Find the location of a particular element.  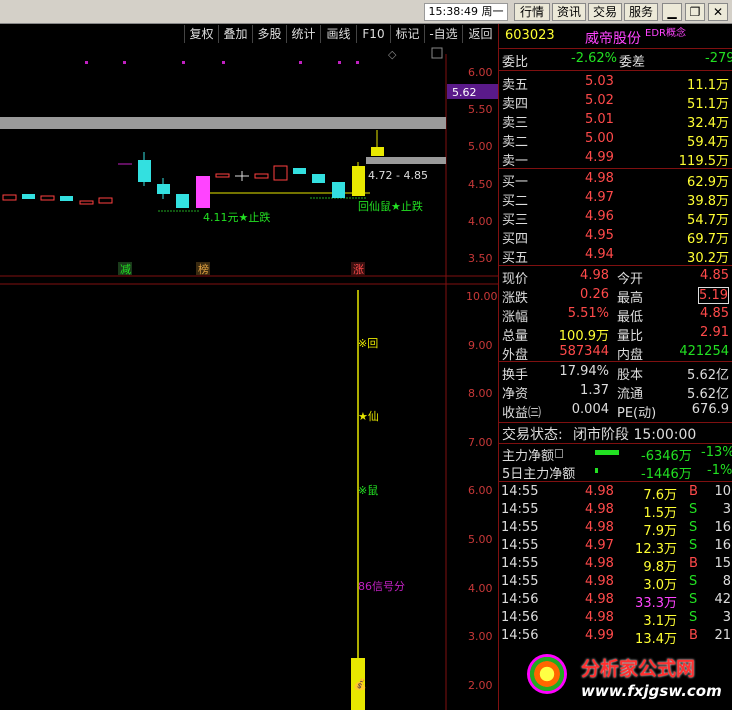

stat-label: 现价 is located at coordinates (515, 279).